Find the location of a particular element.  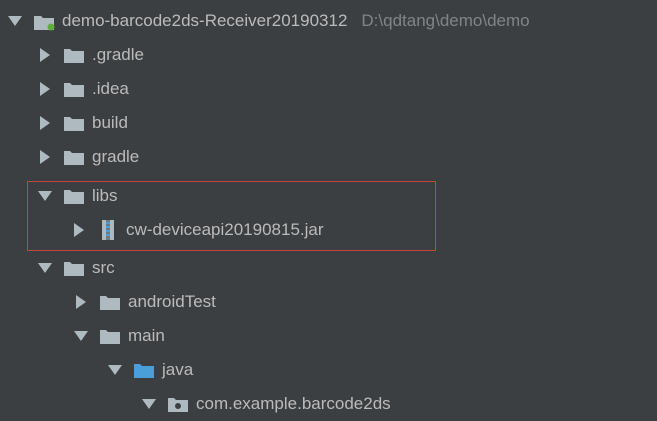

tree-row-src: src is located at coordinates (328, 268).